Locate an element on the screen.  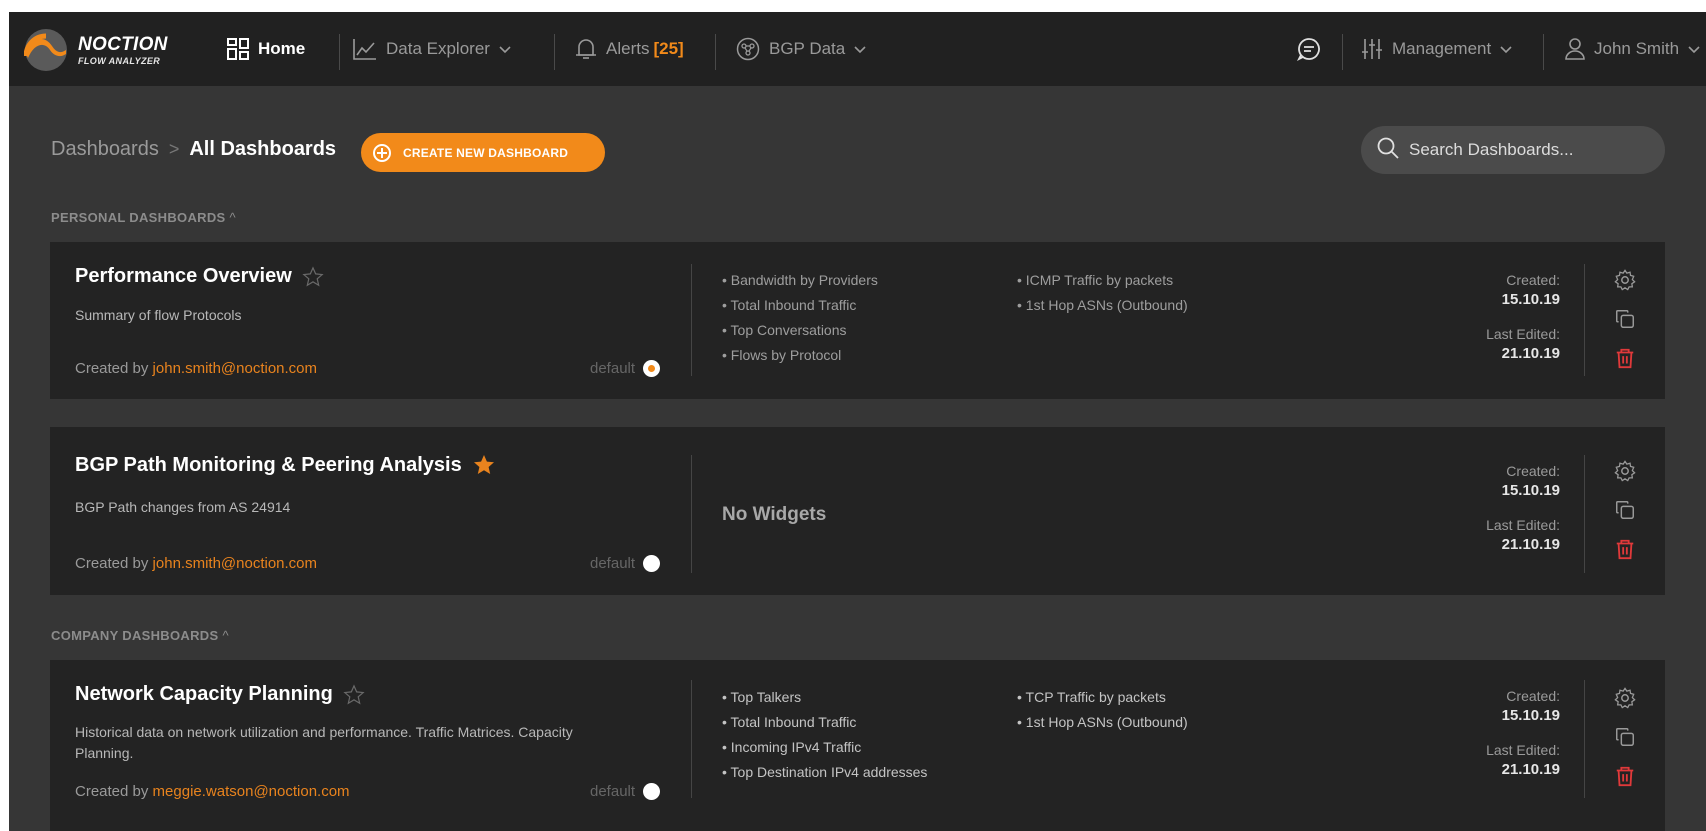
widget-item: TCP Traffic by packets is located at coordinates (1102, 697).